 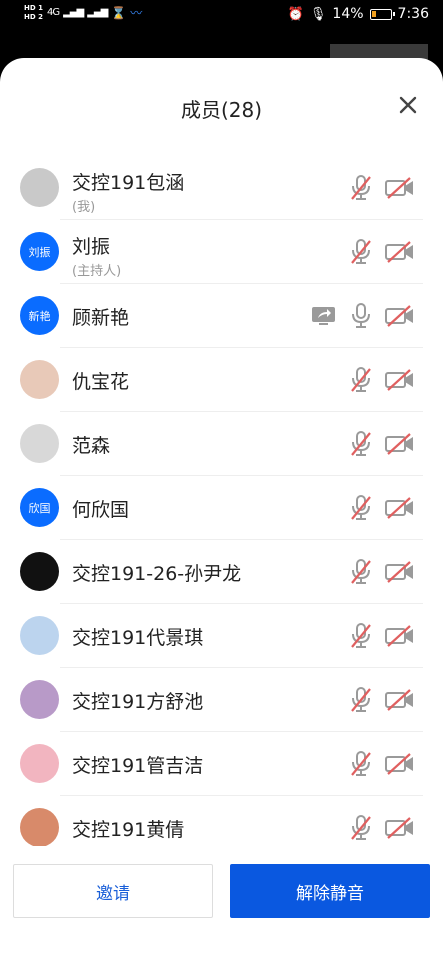 What do you see at coordinates (221, 636) in the screenshot?
I see `member-row: 交控191代景琪` at bounding box center [221, 636].